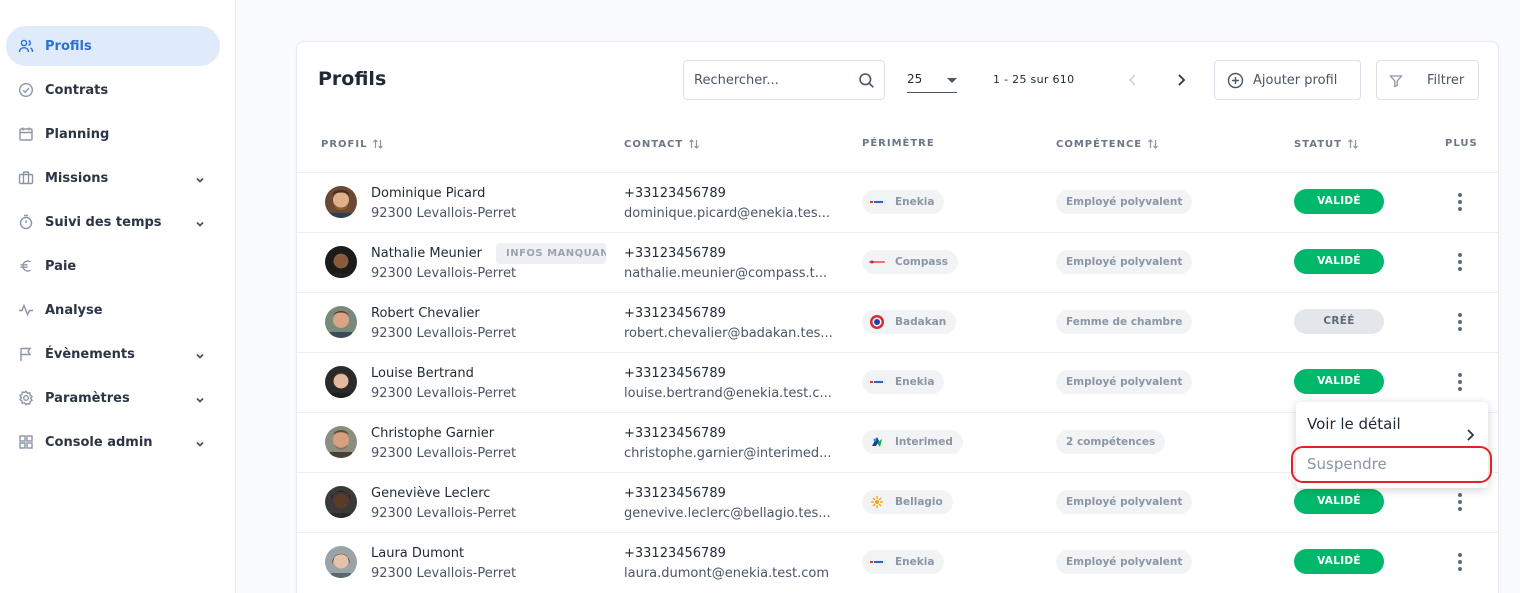  Describe the element at coordinates (26, 354) in the screenshot. I see `flag-icon` at that location.